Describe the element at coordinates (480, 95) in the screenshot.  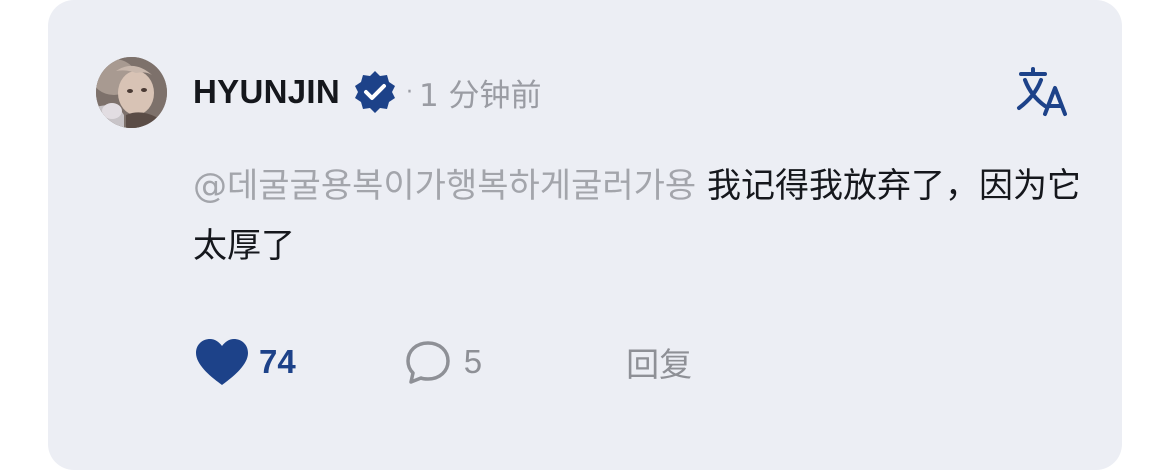
I see `timestamp: 1 分钟前` at that location.